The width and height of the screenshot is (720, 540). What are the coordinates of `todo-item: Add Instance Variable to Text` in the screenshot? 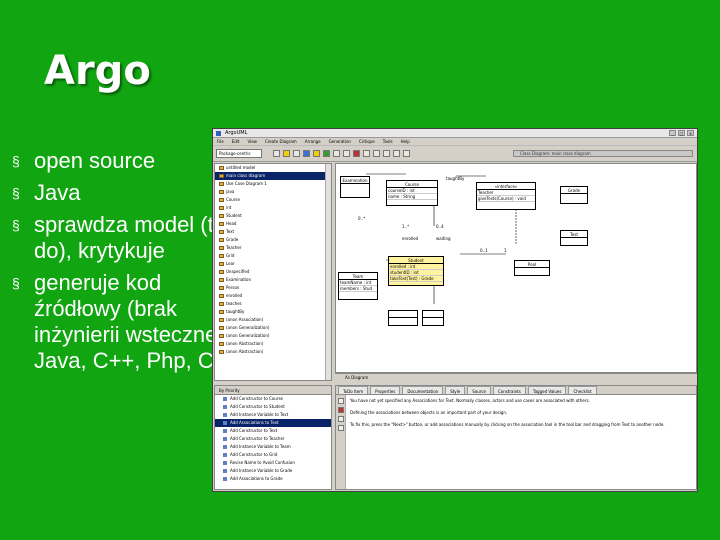 It's located at (273, 415).